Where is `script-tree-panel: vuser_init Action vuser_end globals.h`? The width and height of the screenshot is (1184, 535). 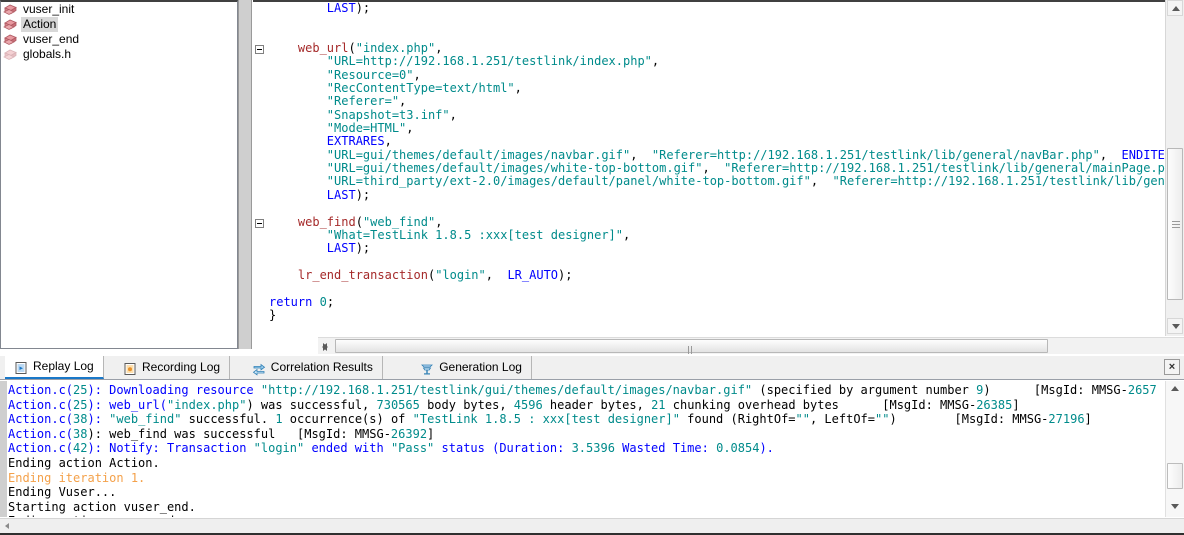
script-tree-panel: vuser_init Action vuser_end globals.h is located at coordinates (119, 174).